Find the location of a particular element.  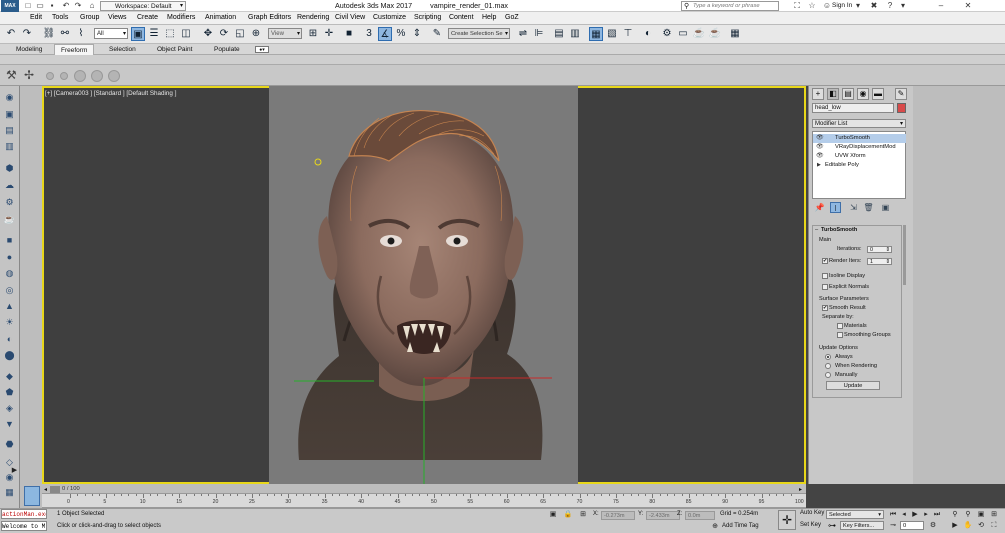

ribbon-options-icon: ●▾ is located at coordinates (262, 49).